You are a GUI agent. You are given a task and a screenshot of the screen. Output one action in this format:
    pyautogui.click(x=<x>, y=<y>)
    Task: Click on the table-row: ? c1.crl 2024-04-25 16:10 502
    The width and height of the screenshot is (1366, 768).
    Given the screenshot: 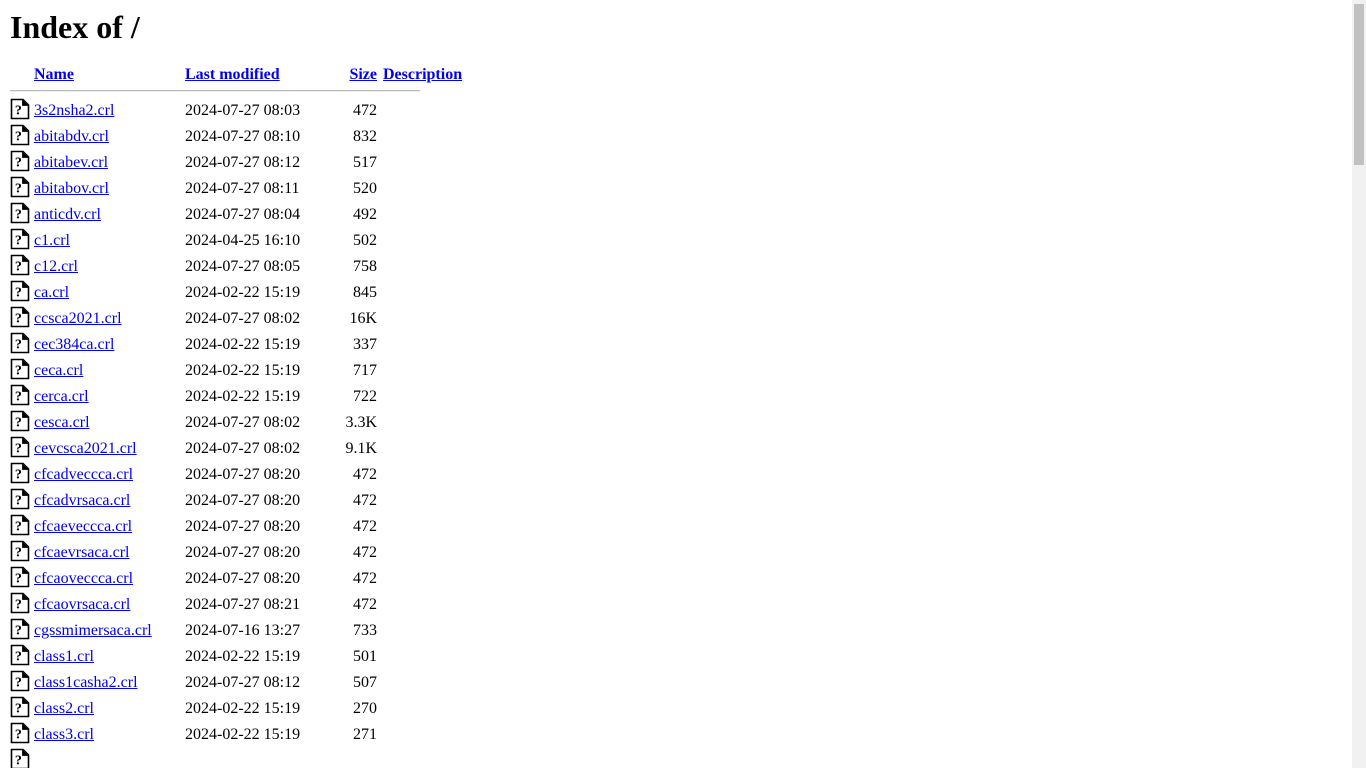 What is the action you would take?
    pyautogui.click(x=238, y=241)
    